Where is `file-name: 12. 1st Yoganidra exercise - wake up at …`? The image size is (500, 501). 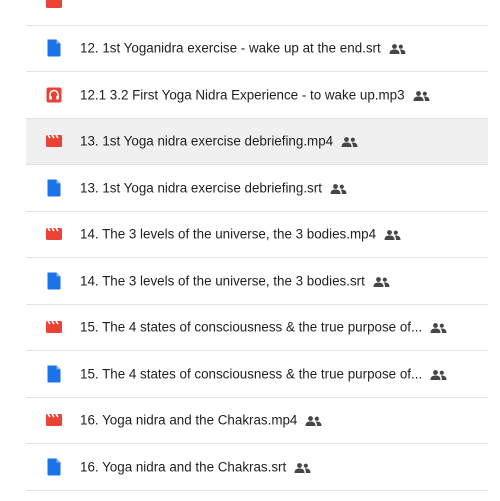 file-name: 12. 1st Yoganidra exercise - wake up at … is located at coordinates (230, 48).